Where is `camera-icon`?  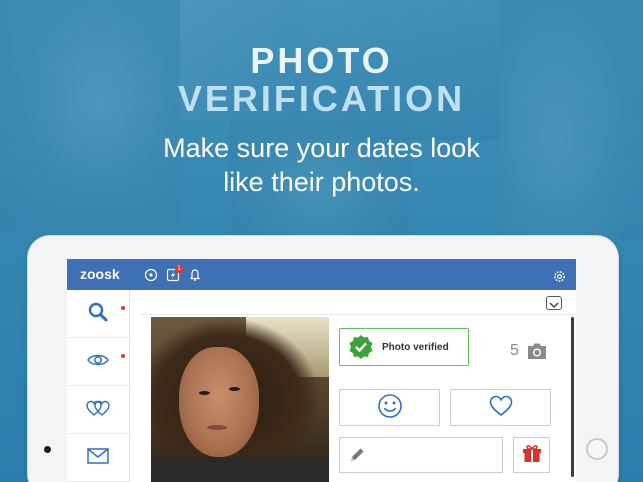
camera-icon is located at coordinates (537, 351).